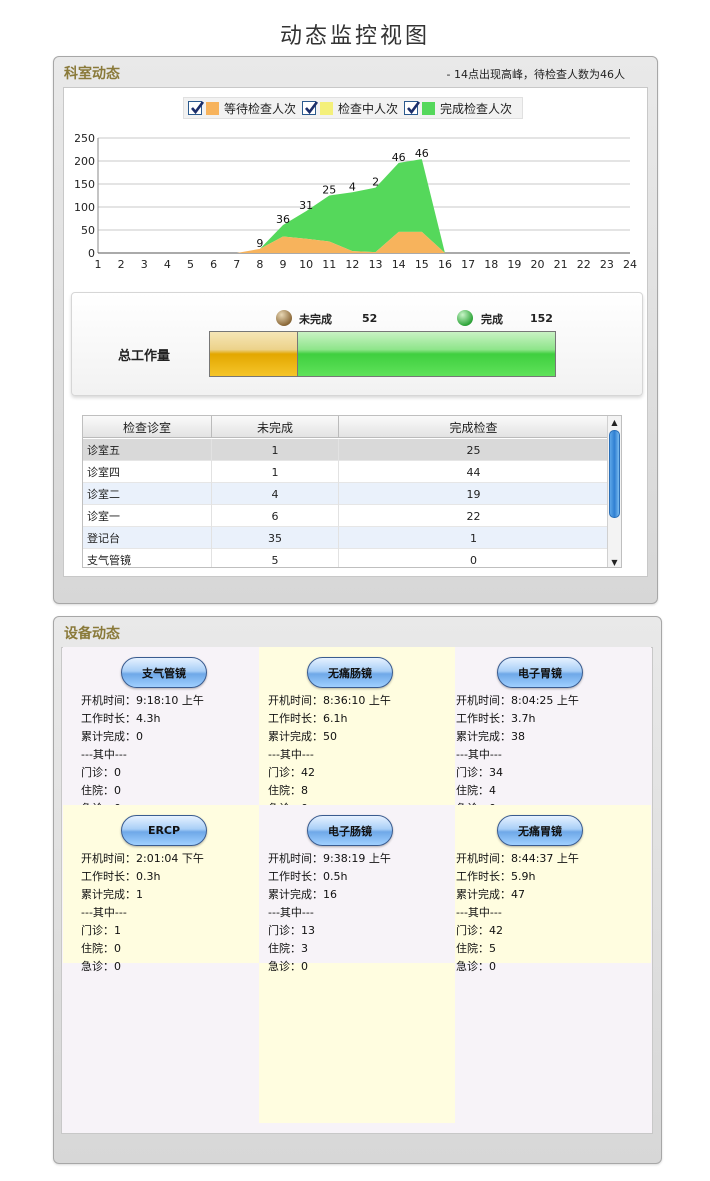 This screenshot has width=710, height=1181. I want to click on work-duration: 工作时长：0.3h, so click(121, 876).